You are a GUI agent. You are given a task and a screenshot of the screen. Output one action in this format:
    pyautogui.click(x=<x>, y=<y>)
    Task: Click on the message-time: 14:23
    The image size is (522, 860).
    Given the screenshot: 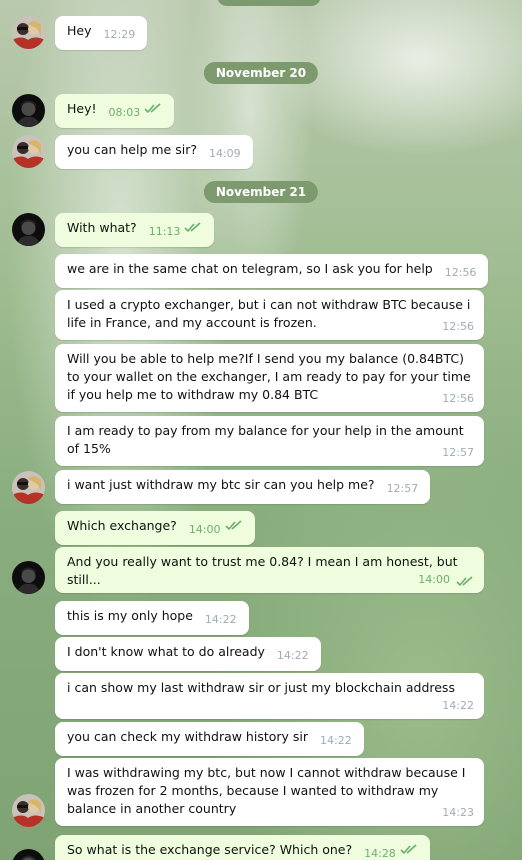 What is the action you would take?
    pyautogui.click(x=458, y=812)
    